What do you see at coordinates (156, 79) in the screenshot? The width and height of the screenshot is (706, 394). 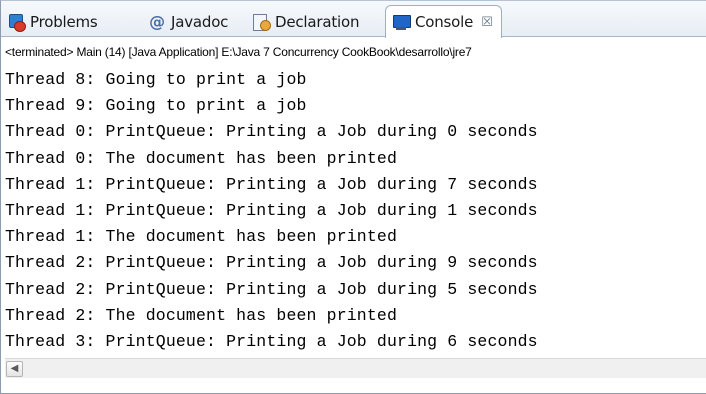 I see `console-line: Thread 8: Going to print a job` at bounding box center [156, 79].